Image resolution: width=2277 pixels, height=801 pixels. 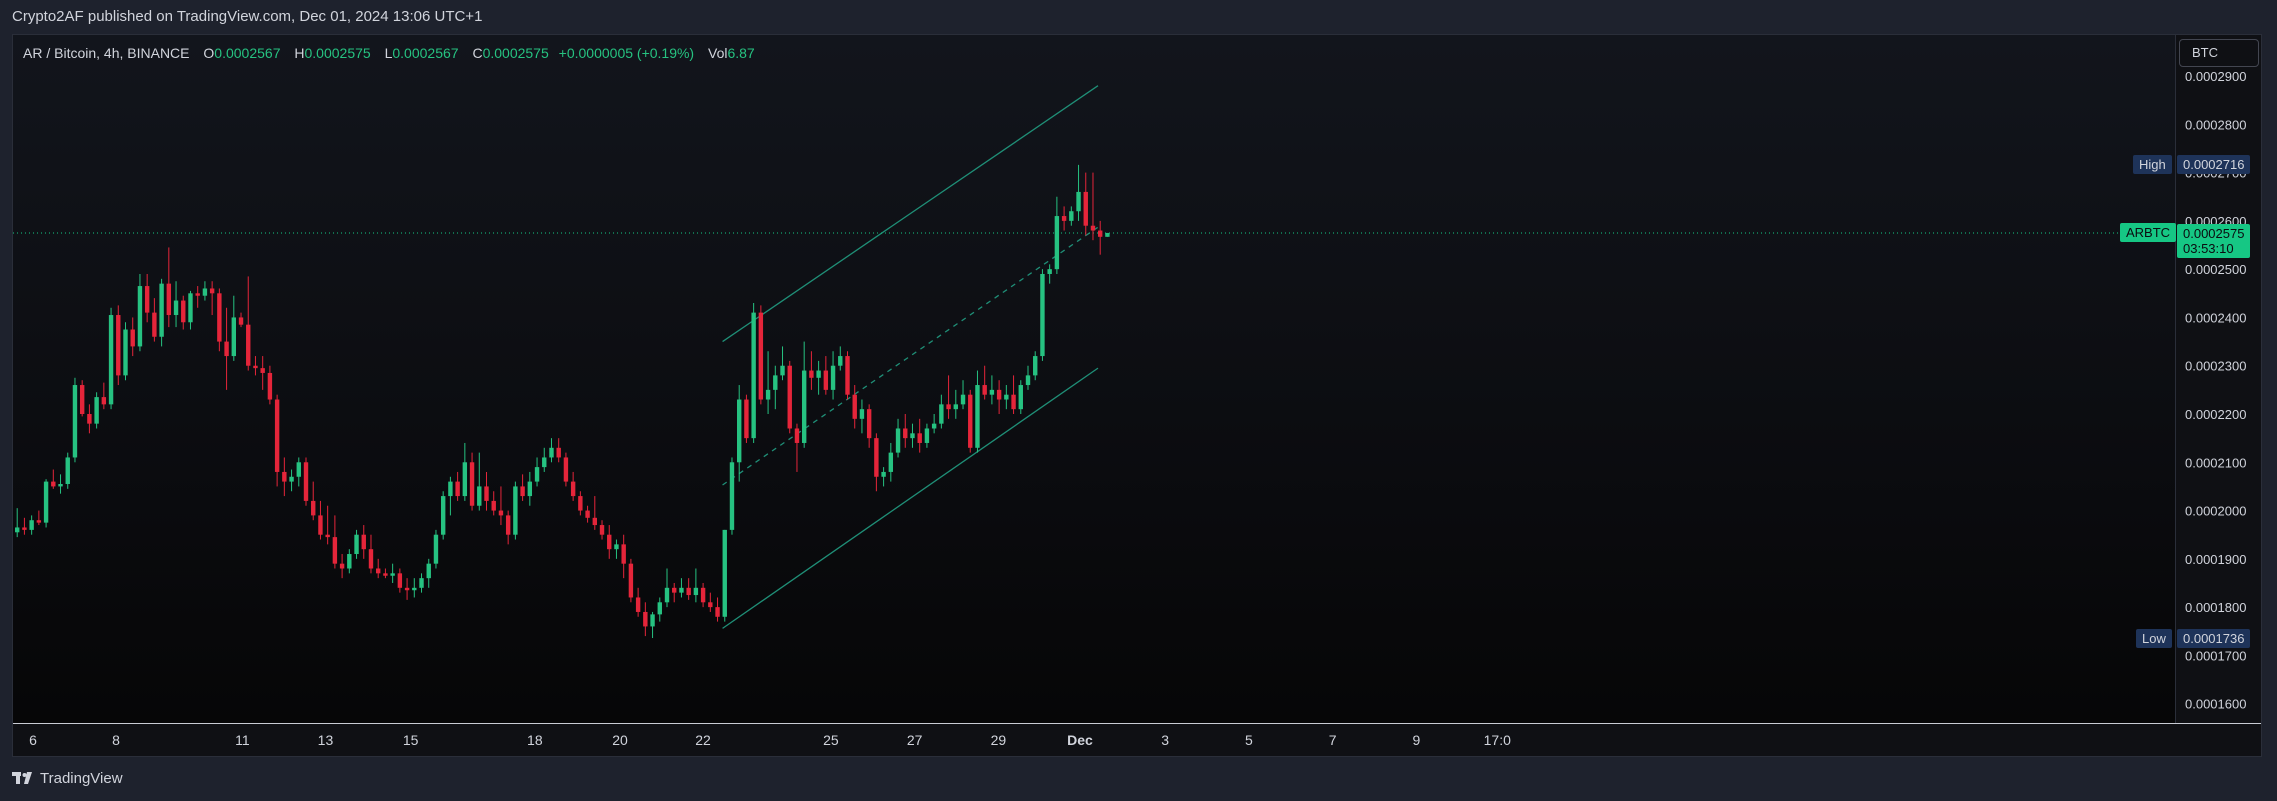 I want to click on time-tick-label: Dec, so click(x=1080, y=740).